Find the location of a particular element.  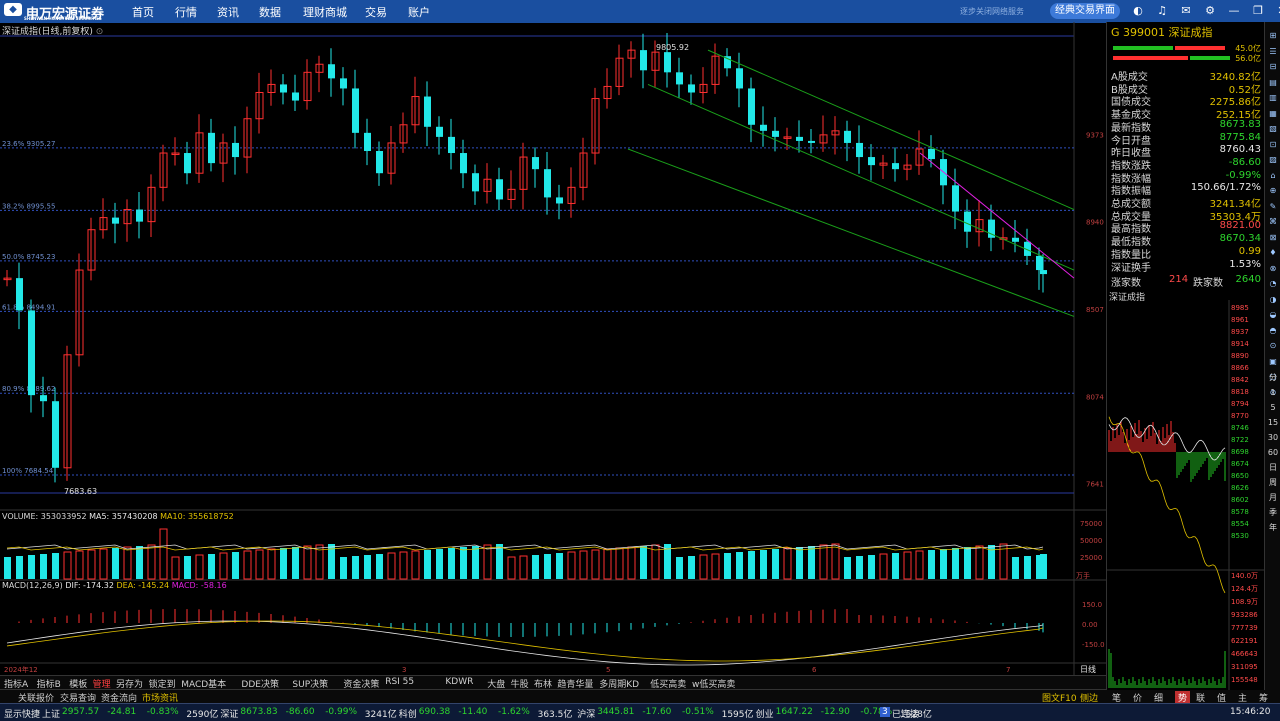

intraday-tick-14: 8650 is located at coordinates (1240, 476).